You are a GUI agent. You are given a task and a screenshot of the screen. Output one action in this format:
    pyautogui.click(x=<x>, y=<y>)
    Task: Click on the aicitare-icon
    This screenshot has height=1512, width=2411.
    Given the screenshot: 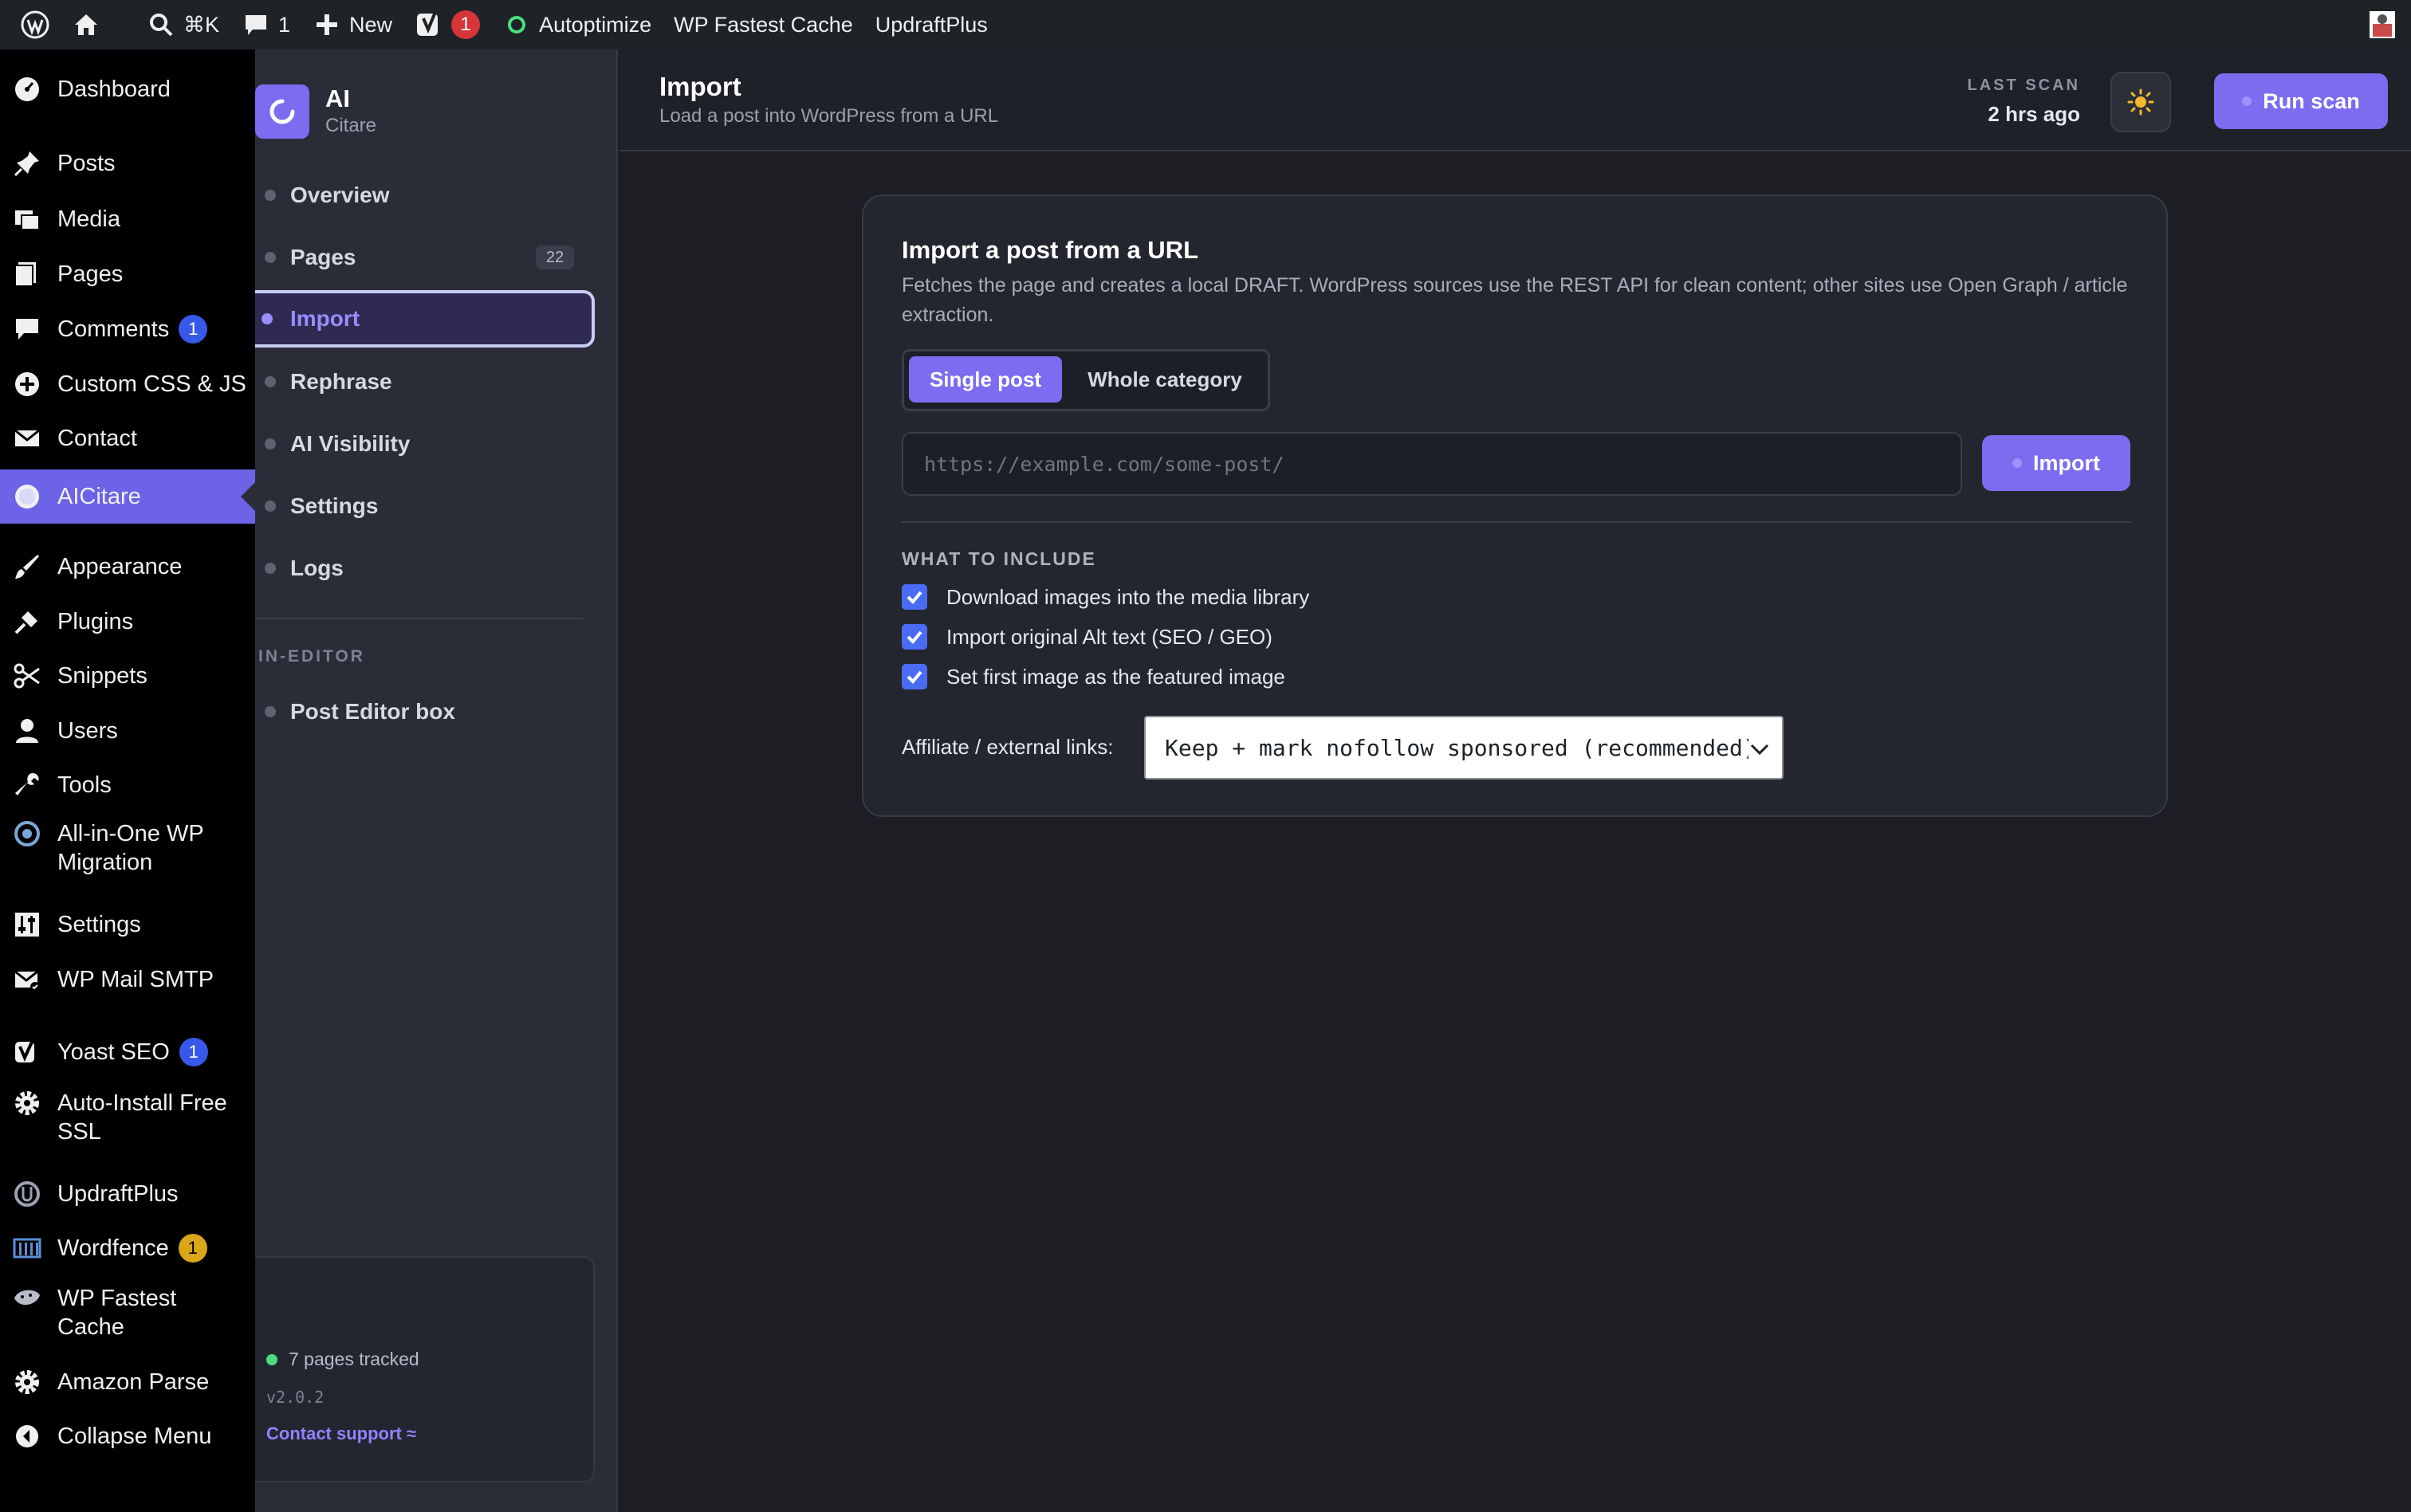 What is the action you would take?
    pyautogui.click(x=27, y=496)
    